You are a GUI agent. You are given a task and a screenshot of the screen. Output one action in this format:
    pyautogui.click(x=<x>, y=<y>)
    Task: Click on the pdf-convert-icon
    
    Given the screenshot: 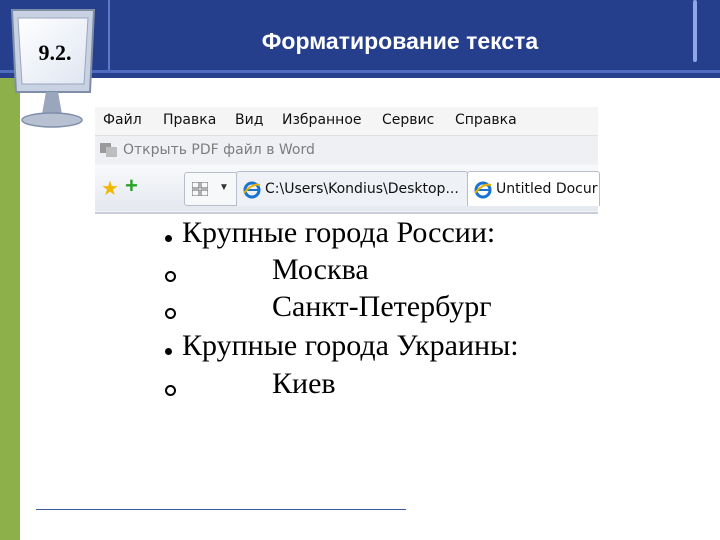 What is the action you would take?
    pyautogui.click(x=108, y=150)
    